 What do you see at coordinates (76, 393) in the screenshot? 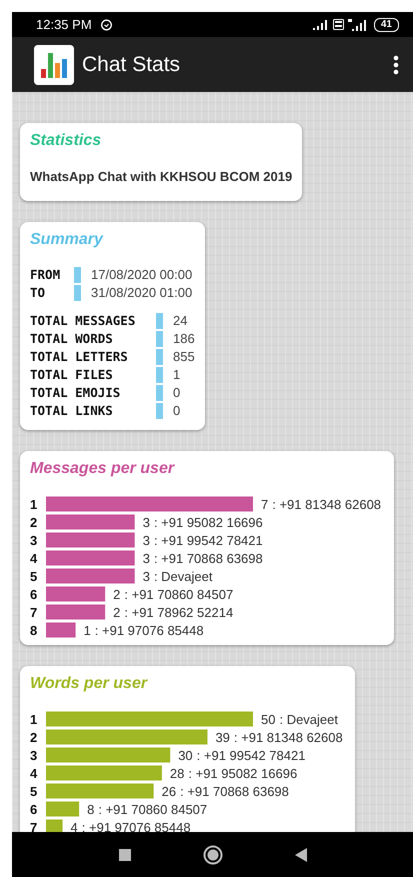
I see `summary-label: TOTAL EMOJIS` at bounding box center [76, 393].